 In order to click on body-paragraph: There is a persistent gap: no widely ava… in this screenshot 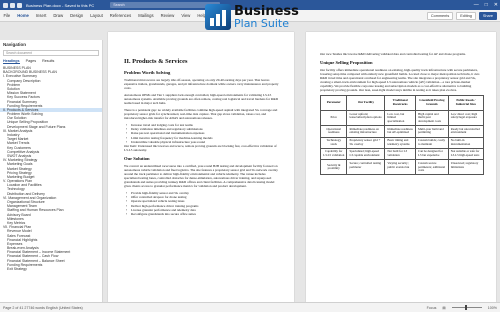, I will do `click(201, 114)`.